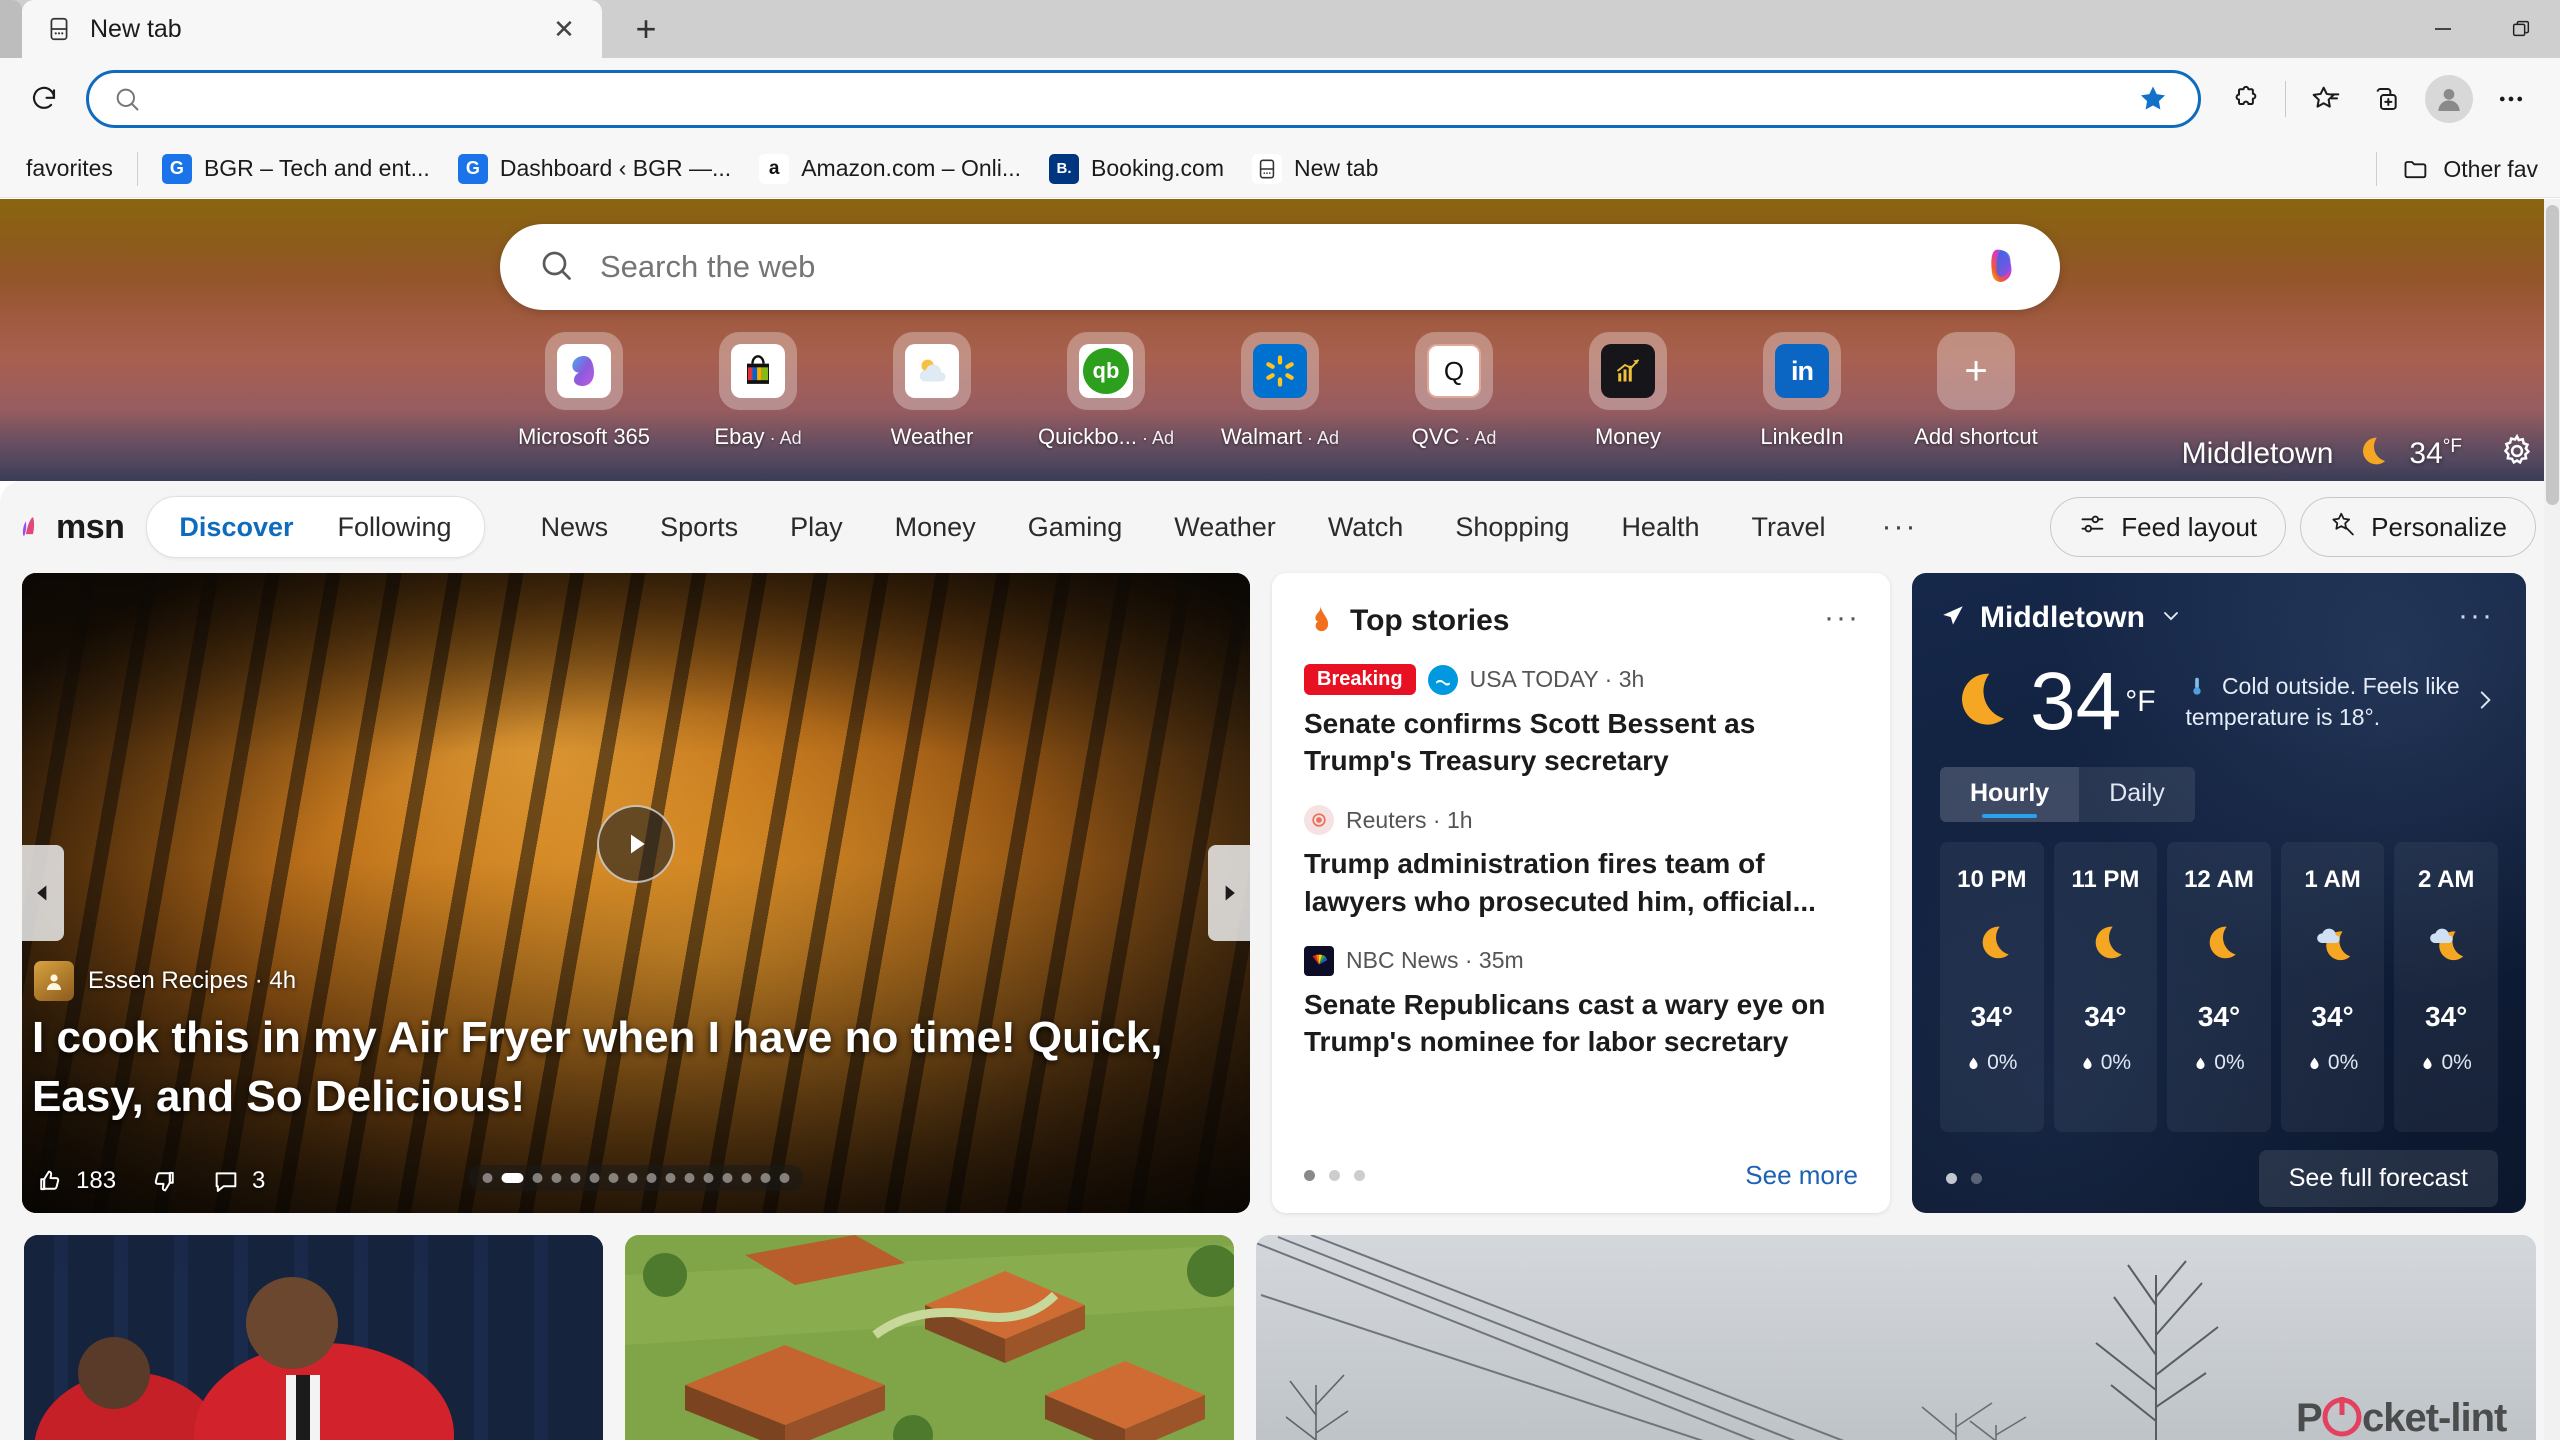  What do you see at coordinates (512, 1178) in the screenshot?
I see `carousel-dot-active` at bounding box center [512, 1178].